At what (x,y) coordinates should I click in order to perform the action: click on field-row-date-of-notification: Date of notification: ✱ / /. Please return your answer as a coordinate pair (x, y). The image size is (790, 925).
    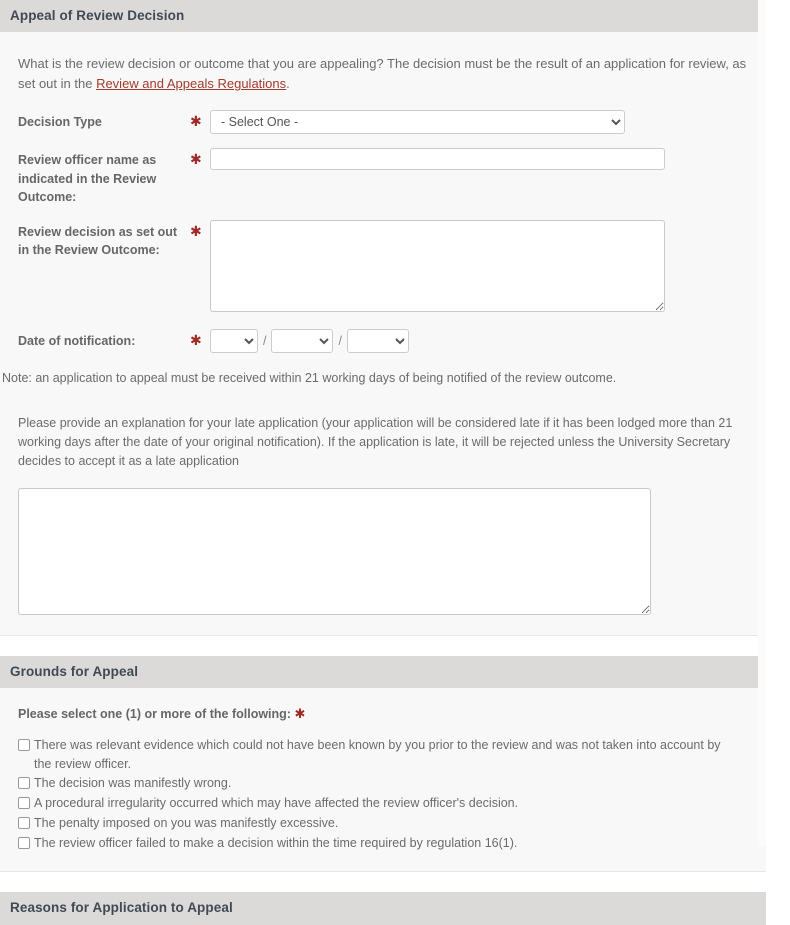
    Looking at the image, I should click on (383, 340).